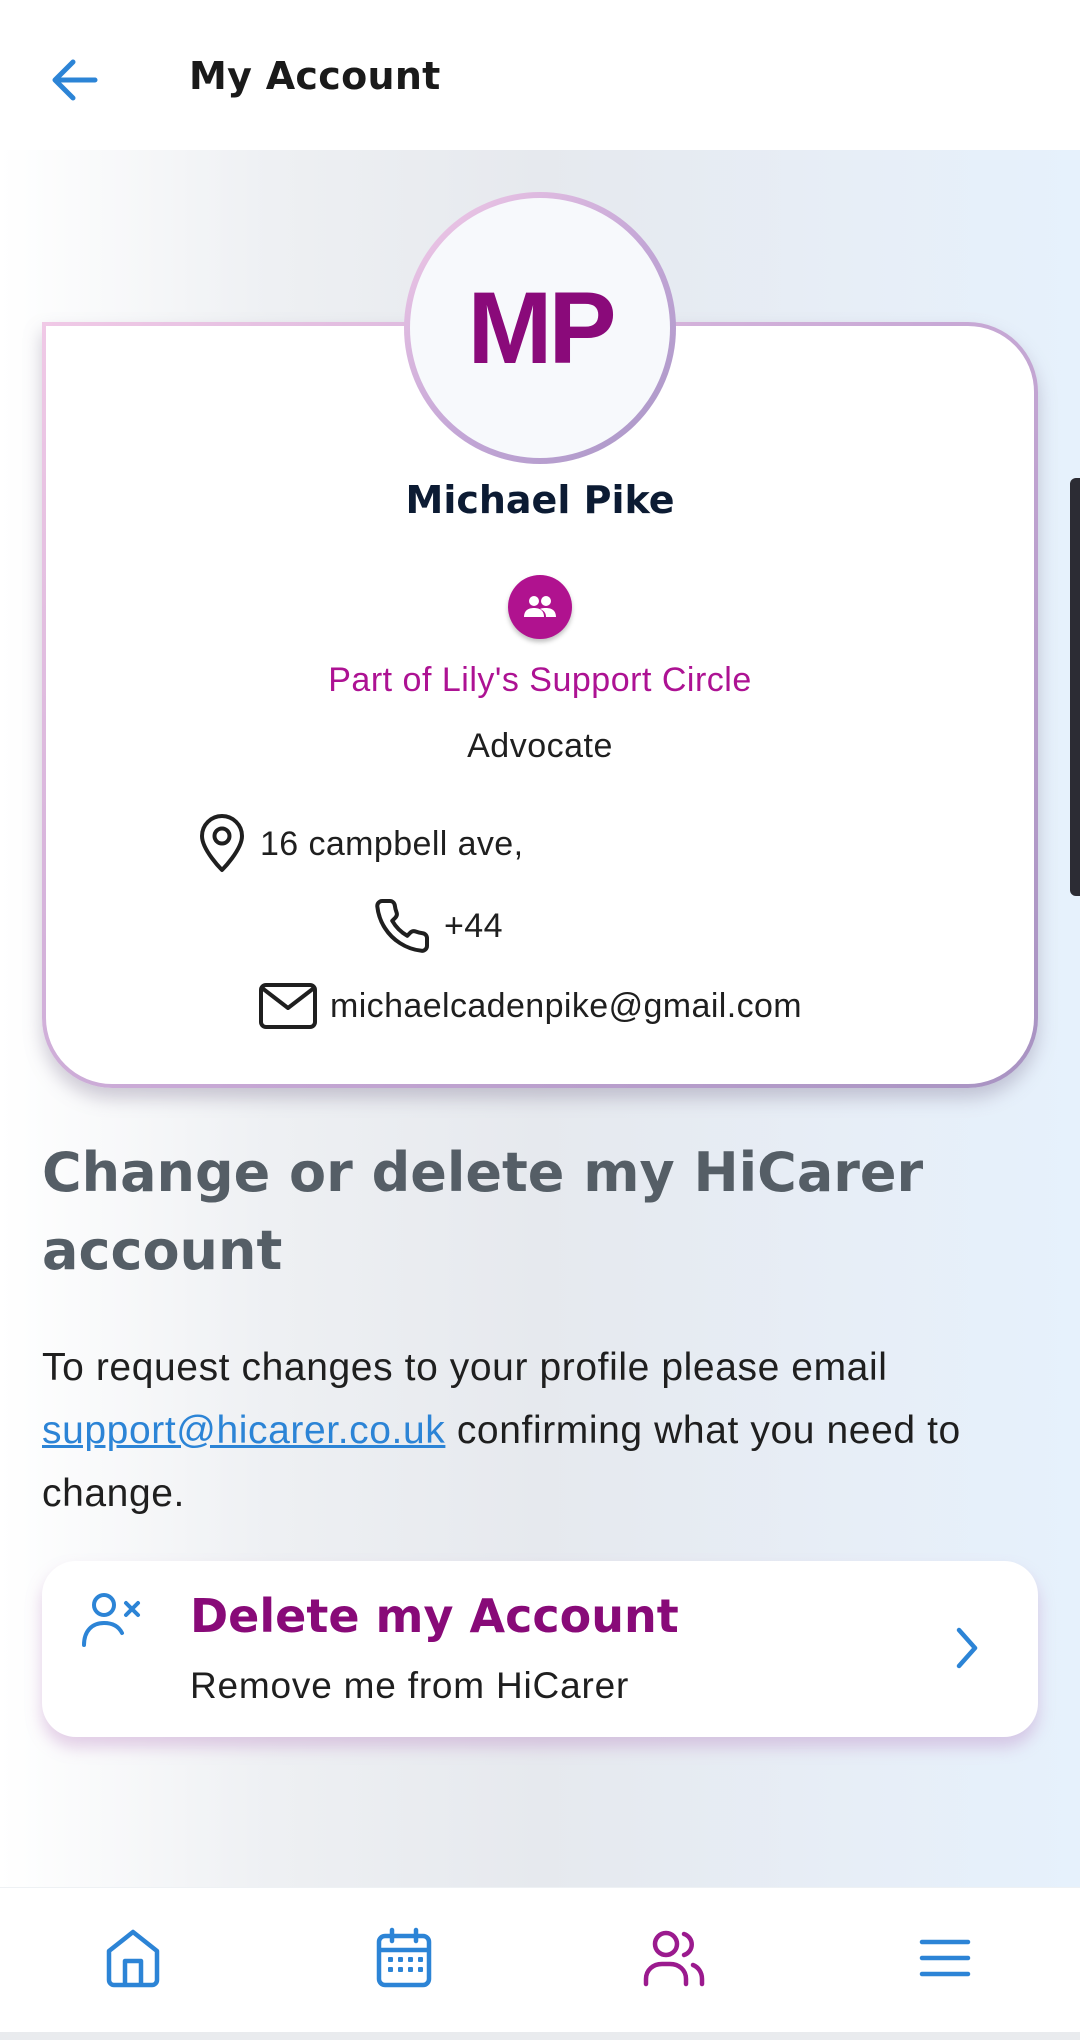  Describe the element at coordinates (243, 1430) in the screenshot. I see `support-email-link: support@hicarer.co.uk` at that location.